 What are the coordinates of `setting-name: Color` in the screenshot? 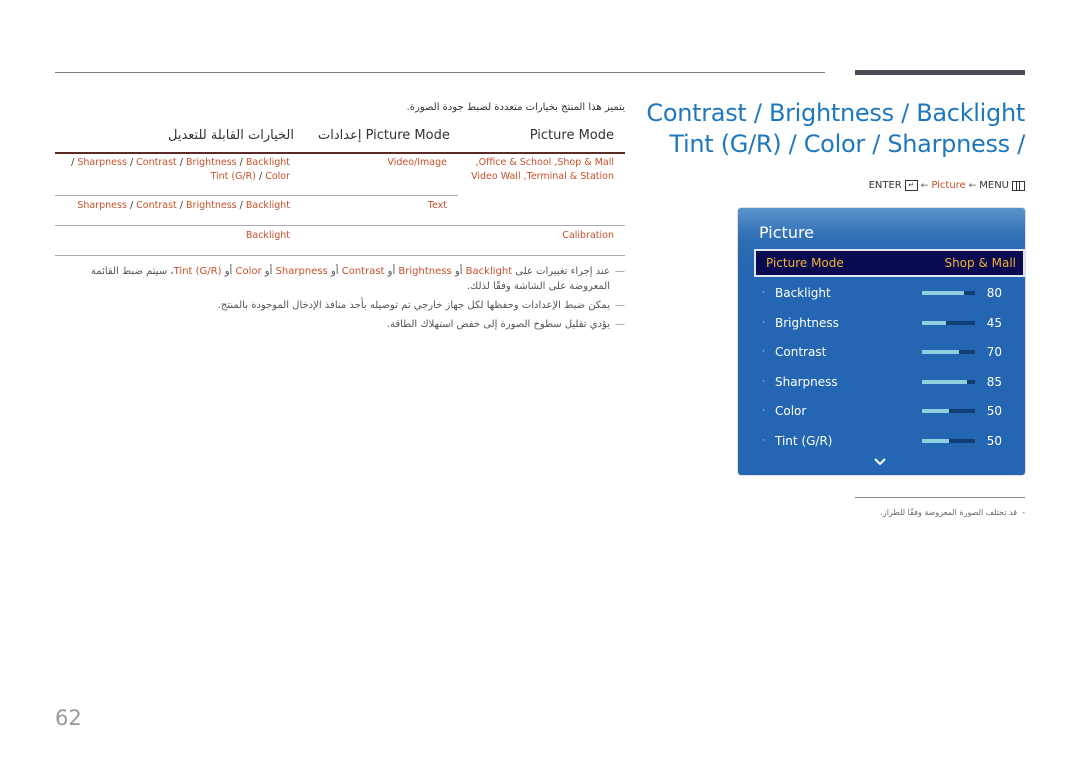 It's located at (248, 271).